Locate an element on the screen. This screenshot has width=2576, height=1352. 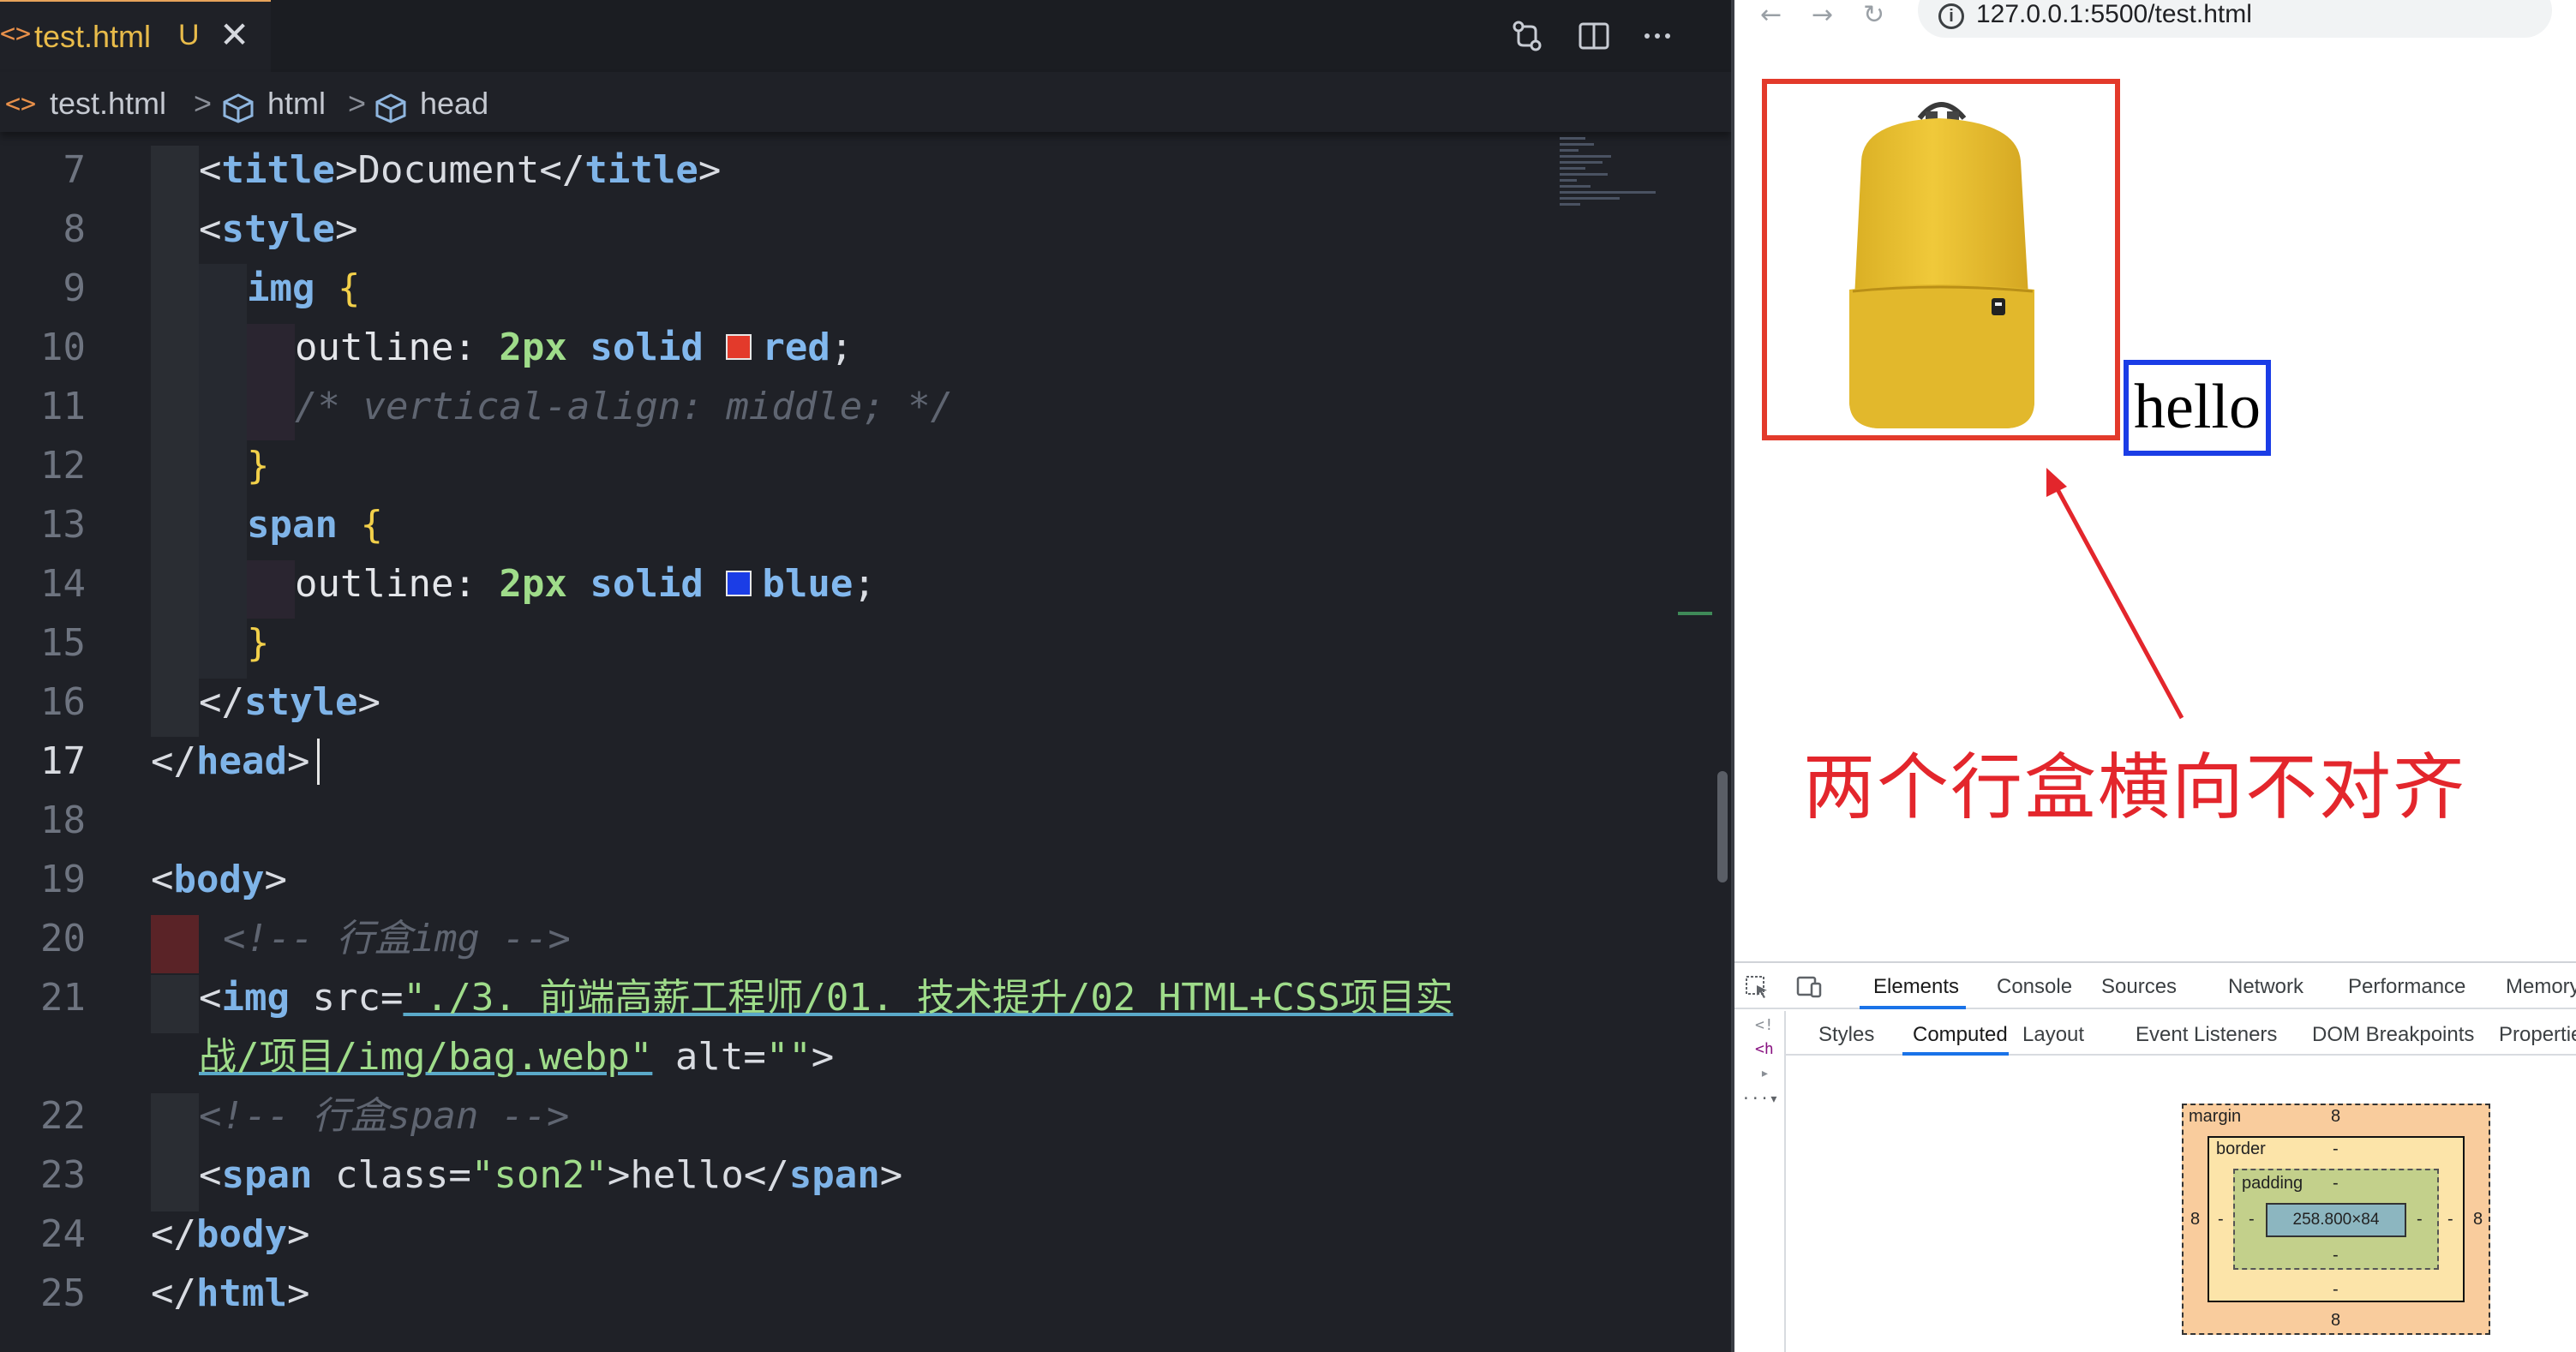
color-swatch-blue is located at coordinates (739, 583).